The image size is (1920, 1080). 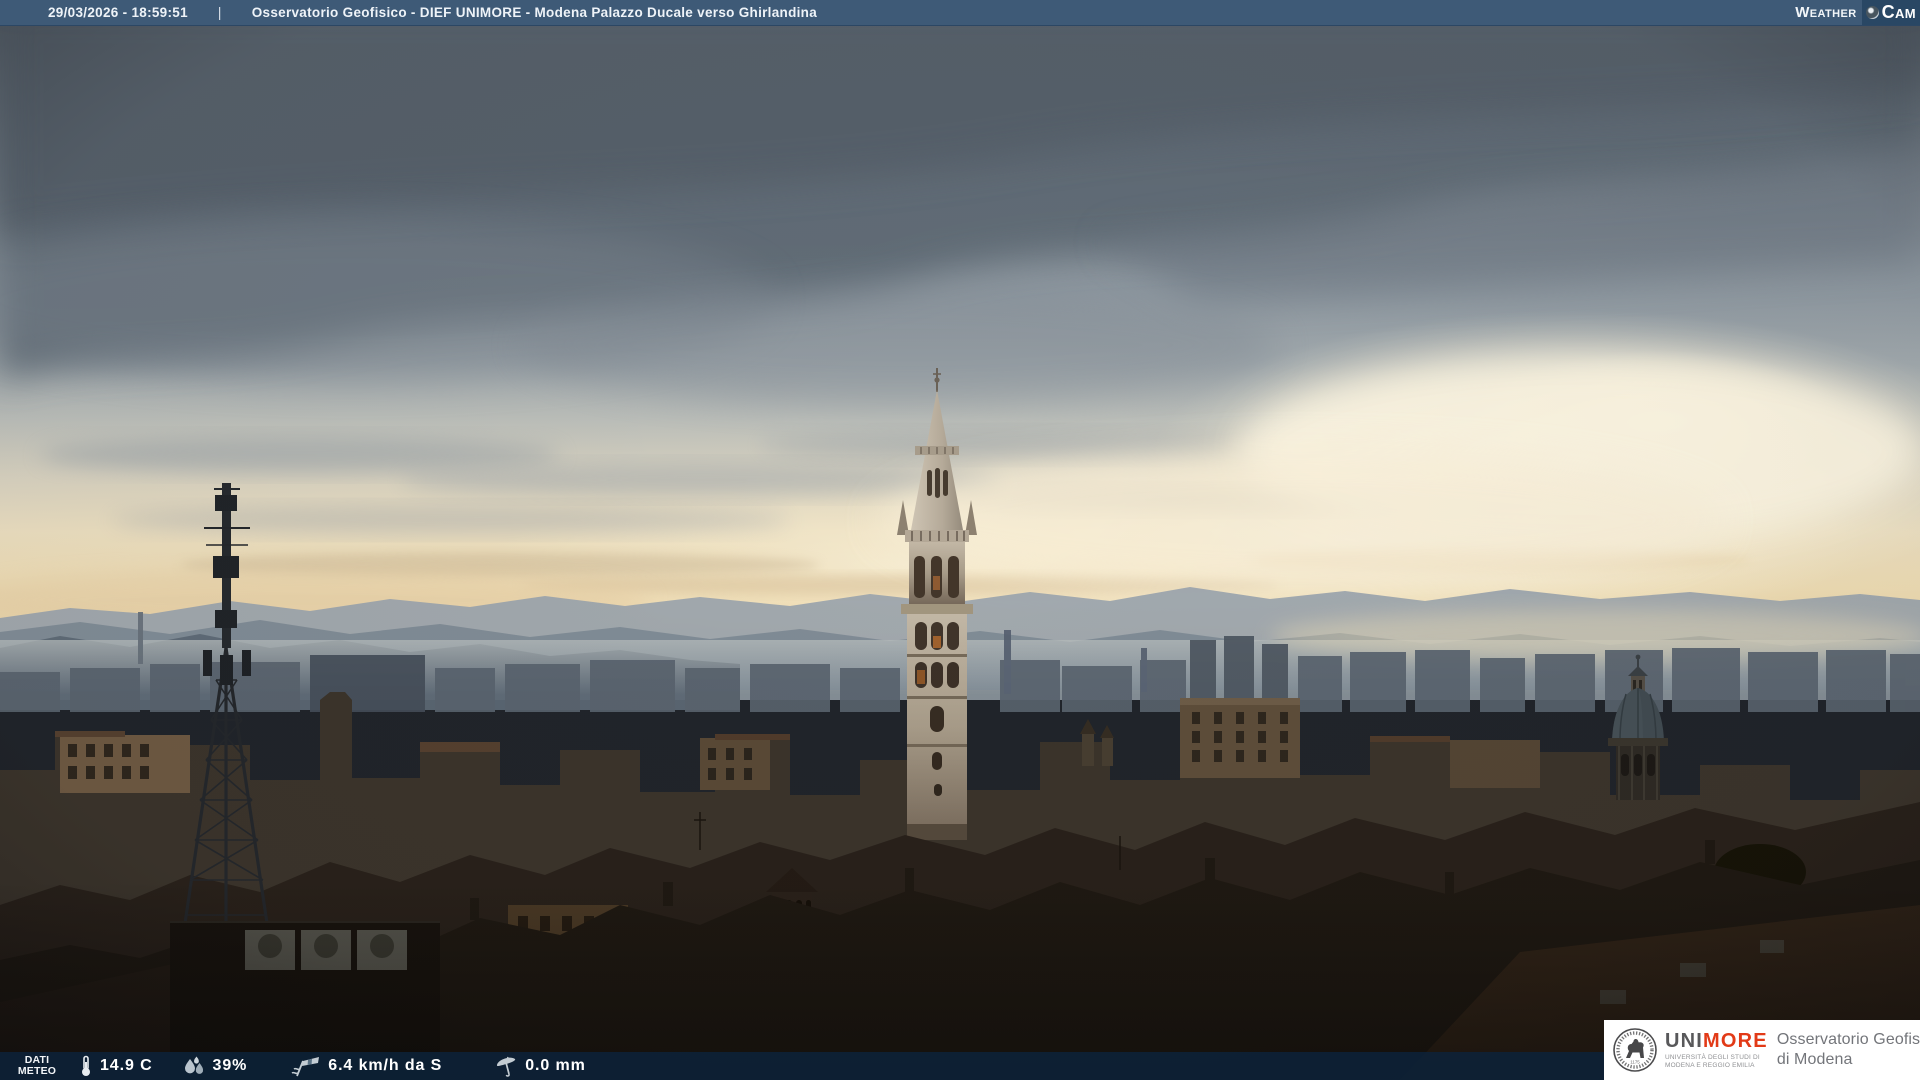 I want to click on wind-value: 6.4 km/h da S, so click(x=385, y=1065).